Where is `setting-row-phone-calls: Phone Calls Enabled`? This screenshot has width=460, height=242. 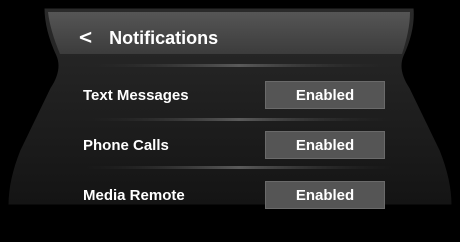
setting-row-phone-calls: Phone Calls Enabled is located at coordinates (234, 145).